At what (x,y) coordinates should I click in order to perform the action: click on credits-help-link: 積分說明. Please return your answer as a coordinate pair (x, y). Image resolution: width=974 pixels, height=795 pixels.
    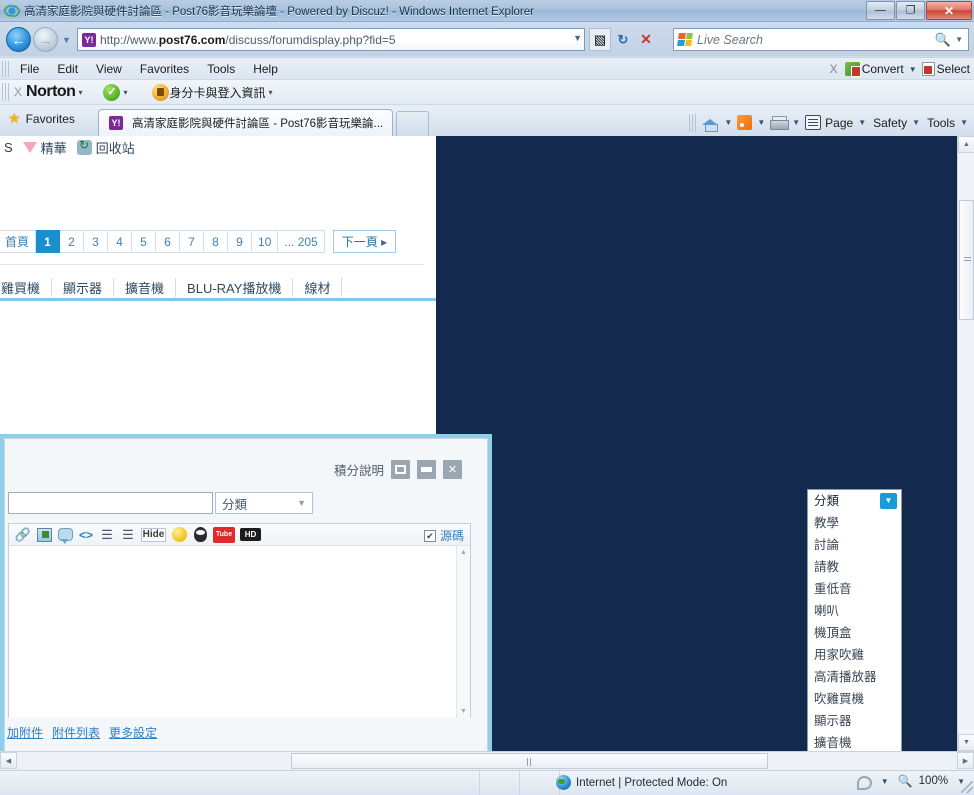
    Looking at the image, I should click on (359, 469).